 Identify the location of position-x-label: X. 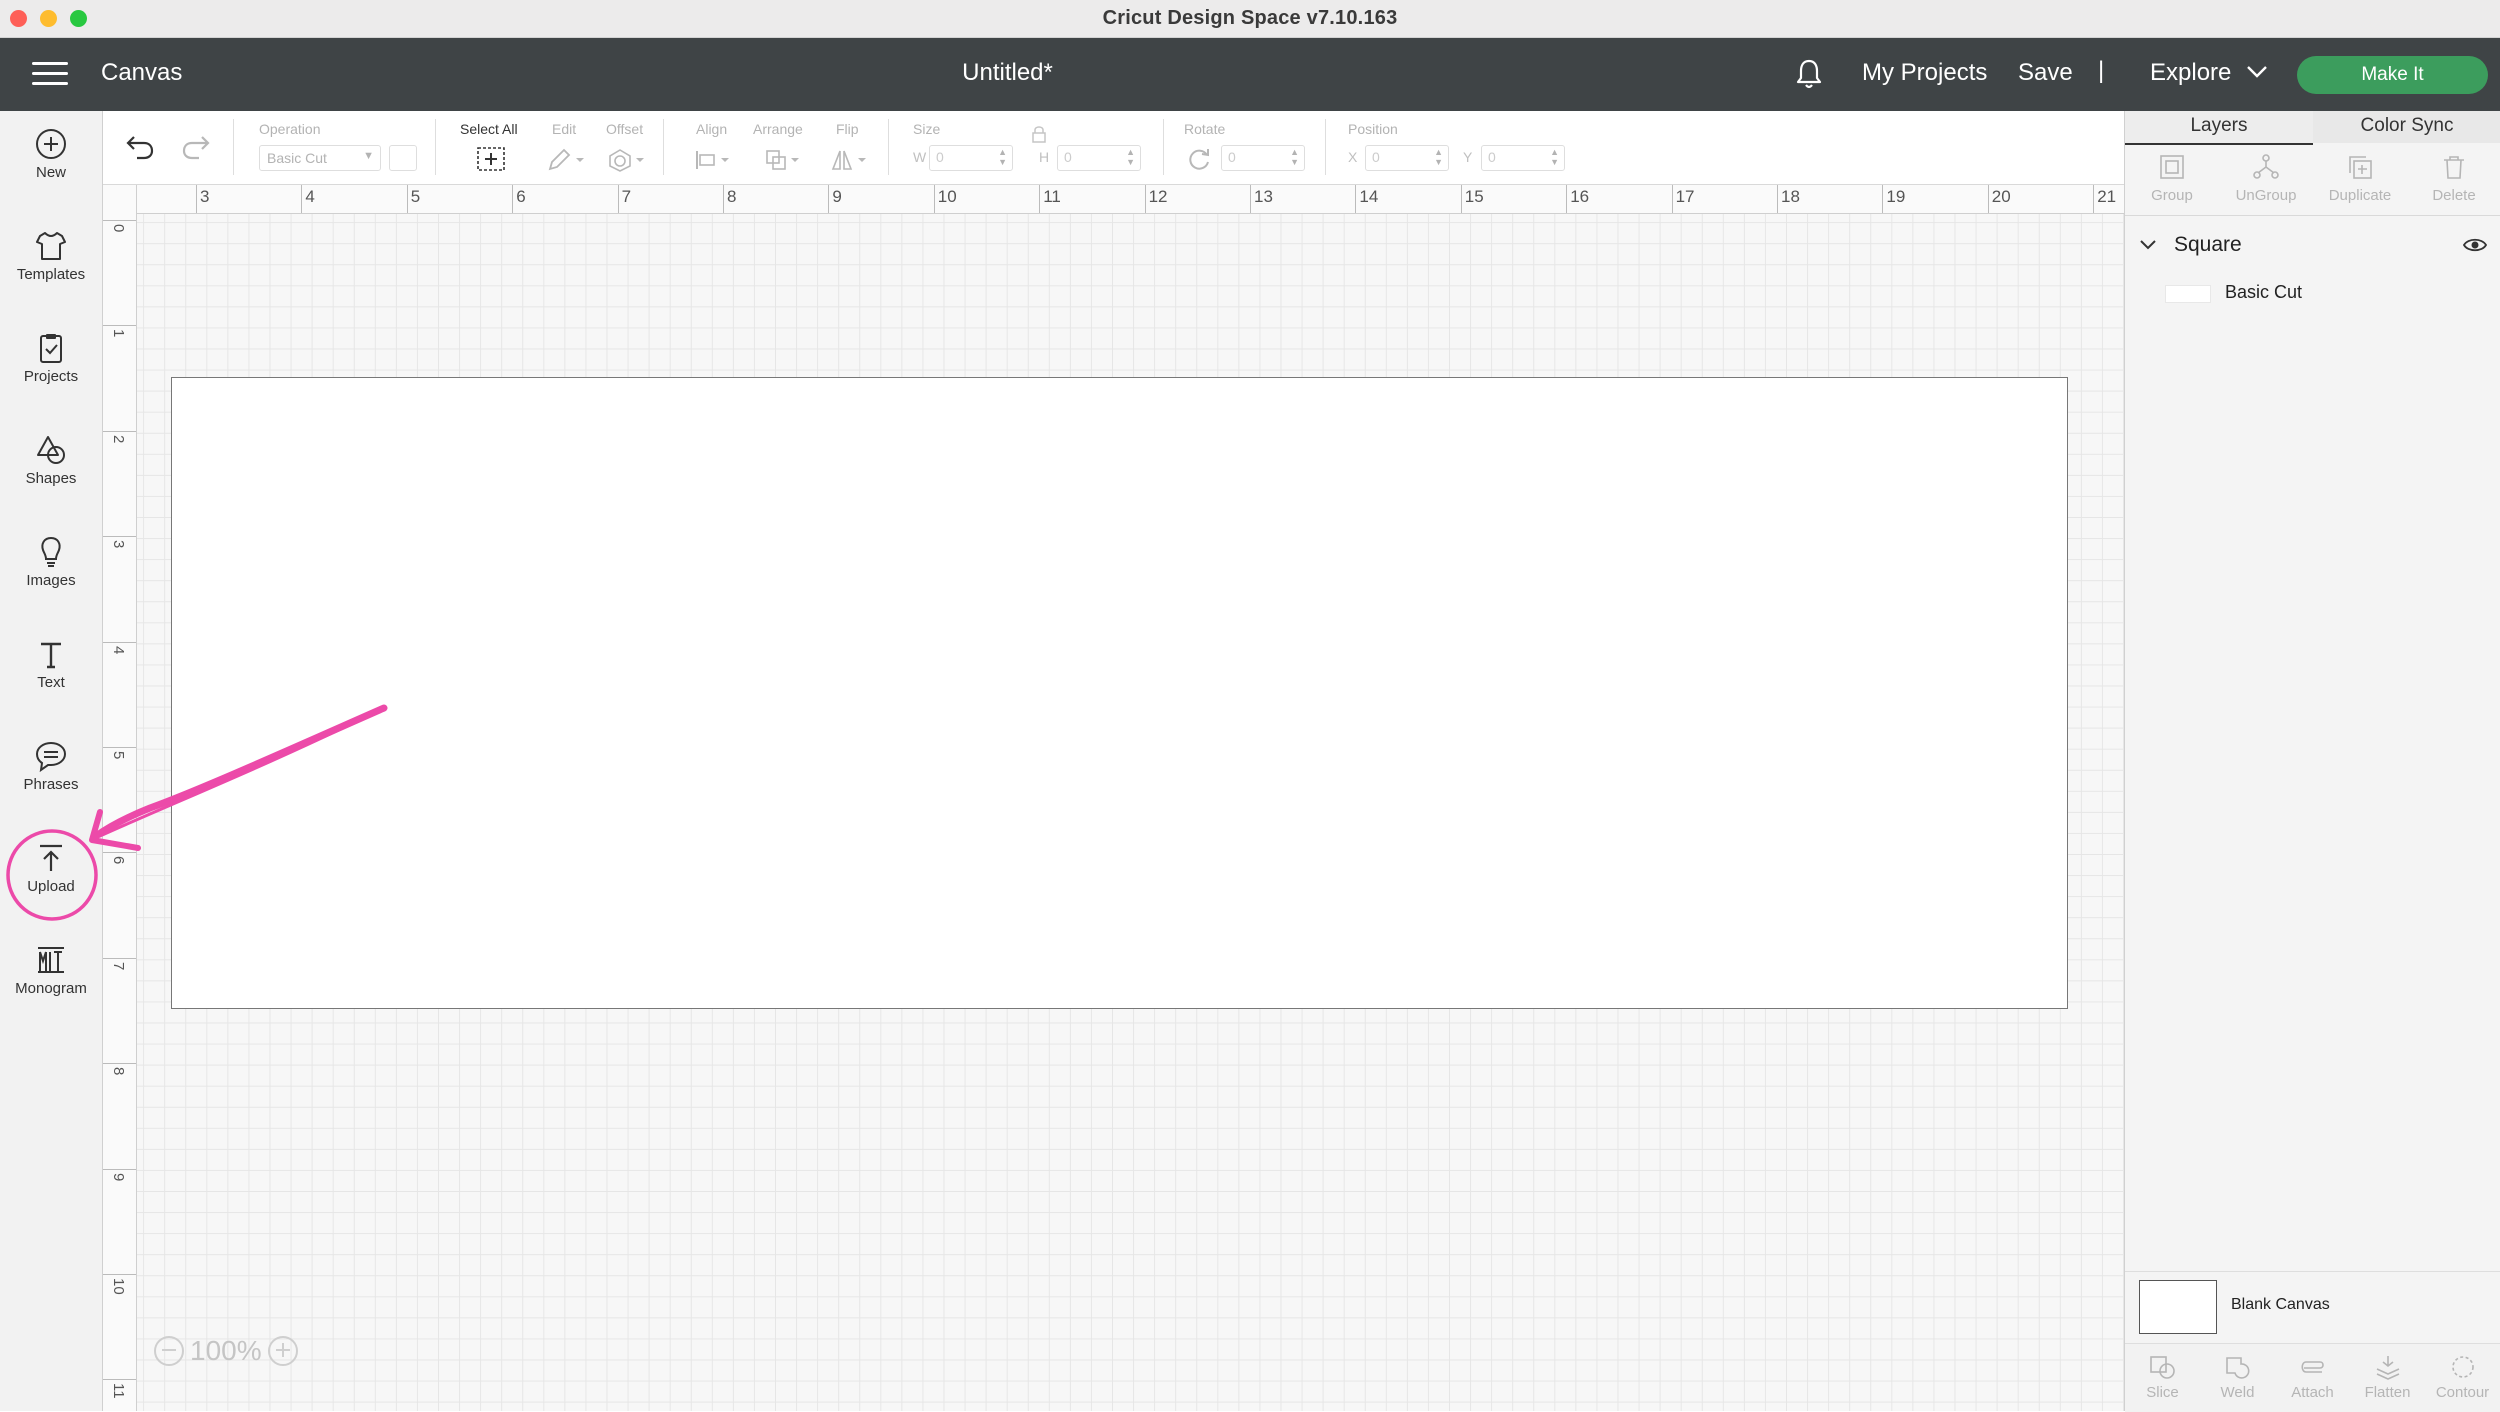
(1353, 157).